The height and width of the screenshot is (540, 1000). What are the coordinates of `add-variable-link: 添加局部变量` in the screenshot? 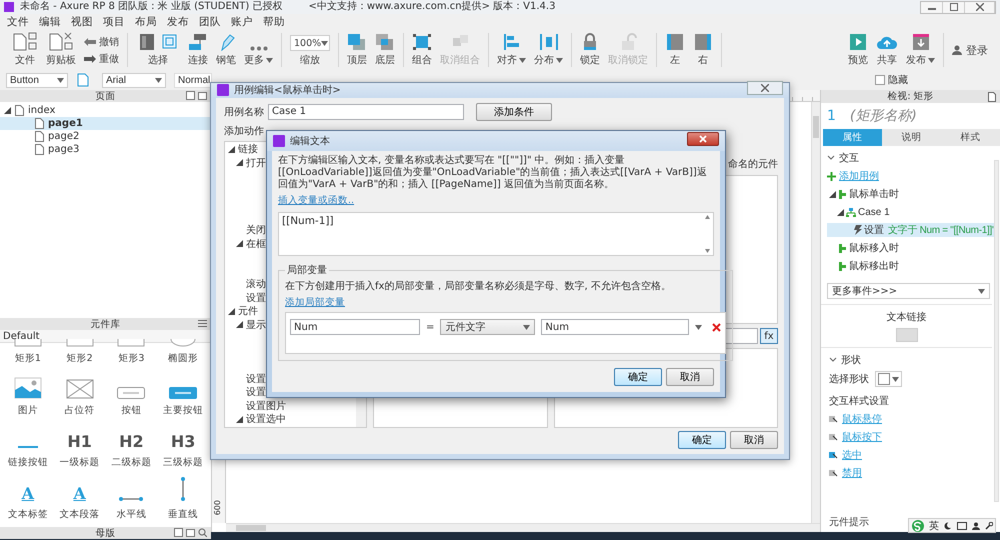 It's located at (315, 302).